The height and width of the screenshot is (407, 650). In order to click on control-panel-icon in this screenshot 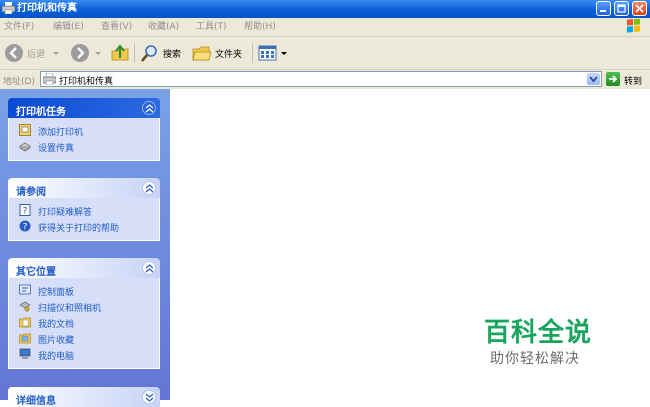, I will do `click(25, 289)`.